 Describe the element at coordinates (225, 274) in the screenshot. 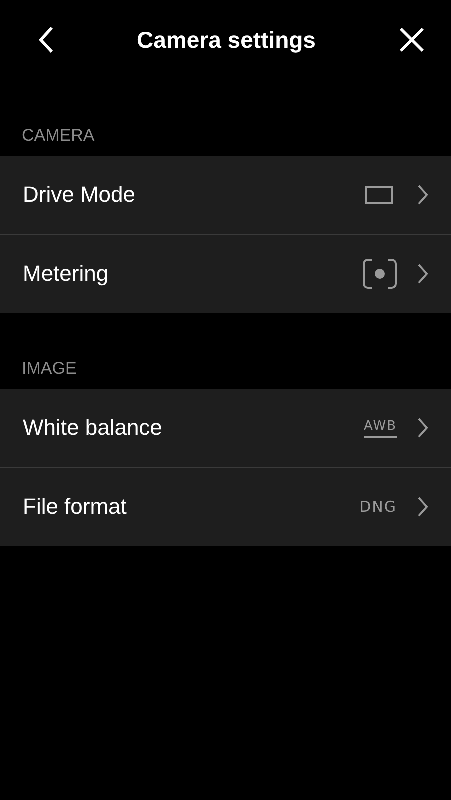

I see `settings-row: Metering` at that location.